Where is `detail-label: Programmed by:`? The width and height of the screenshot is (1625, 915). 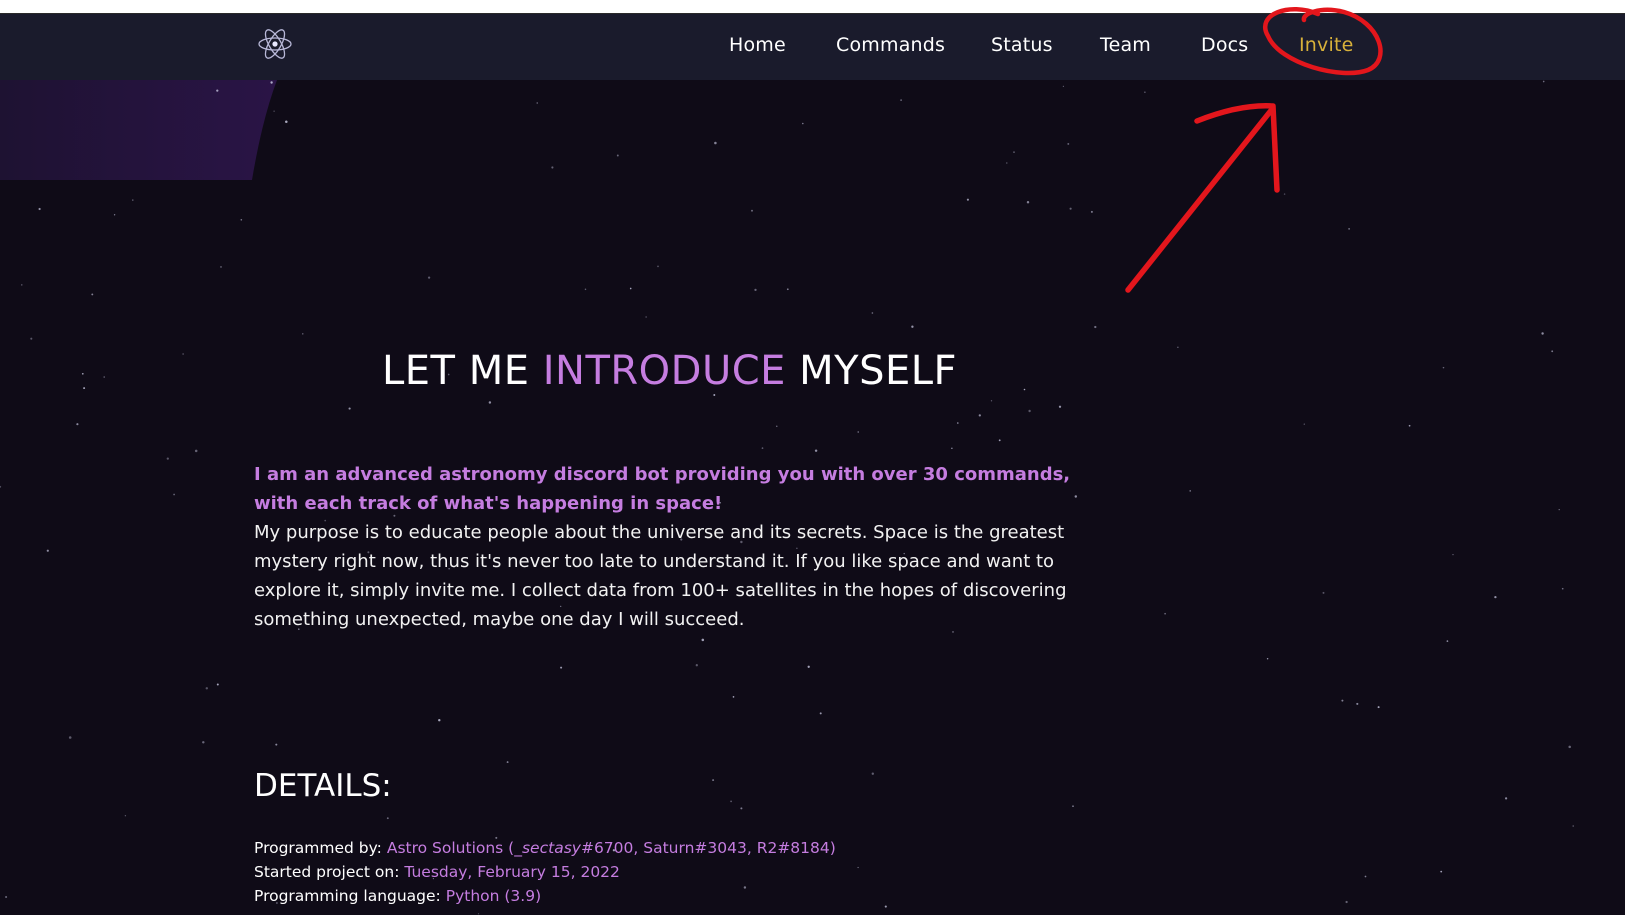
detail-label: Programmed by: is located at coordinates (320, 848).